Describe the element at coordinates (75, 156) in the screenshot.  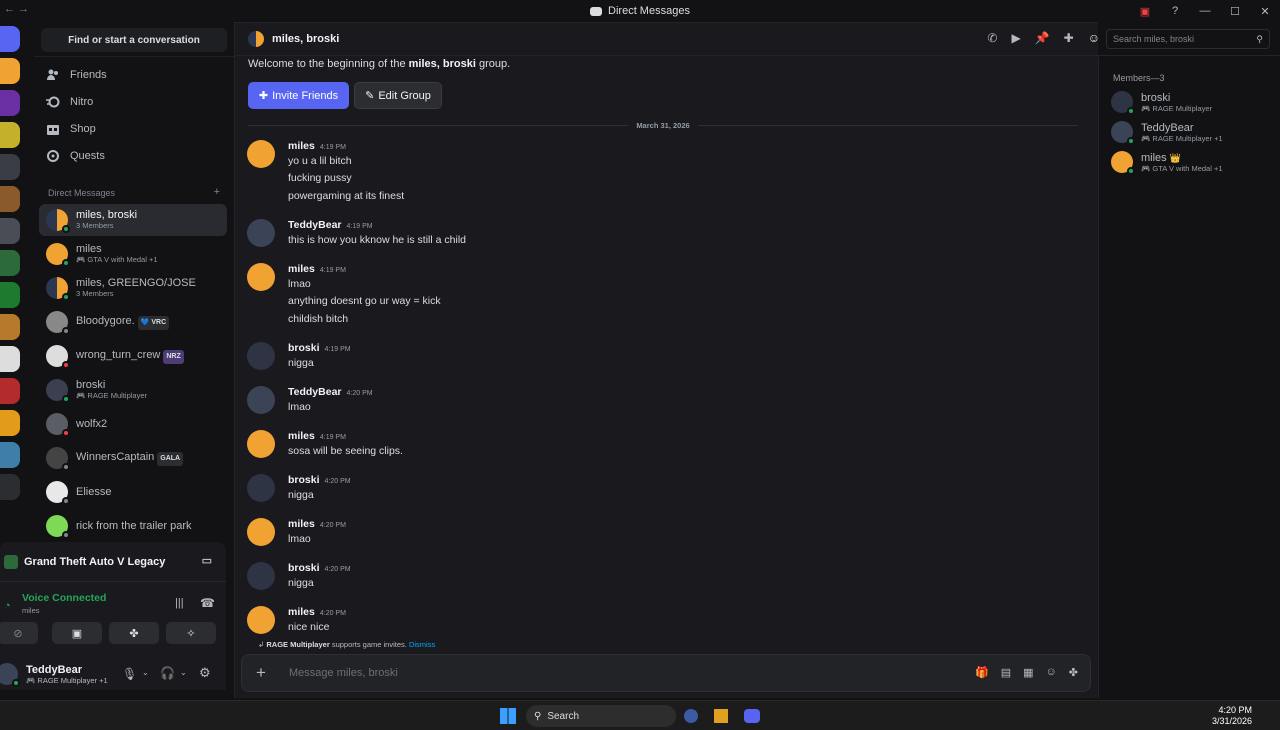
I see `nav-quests: Quests` at that location.